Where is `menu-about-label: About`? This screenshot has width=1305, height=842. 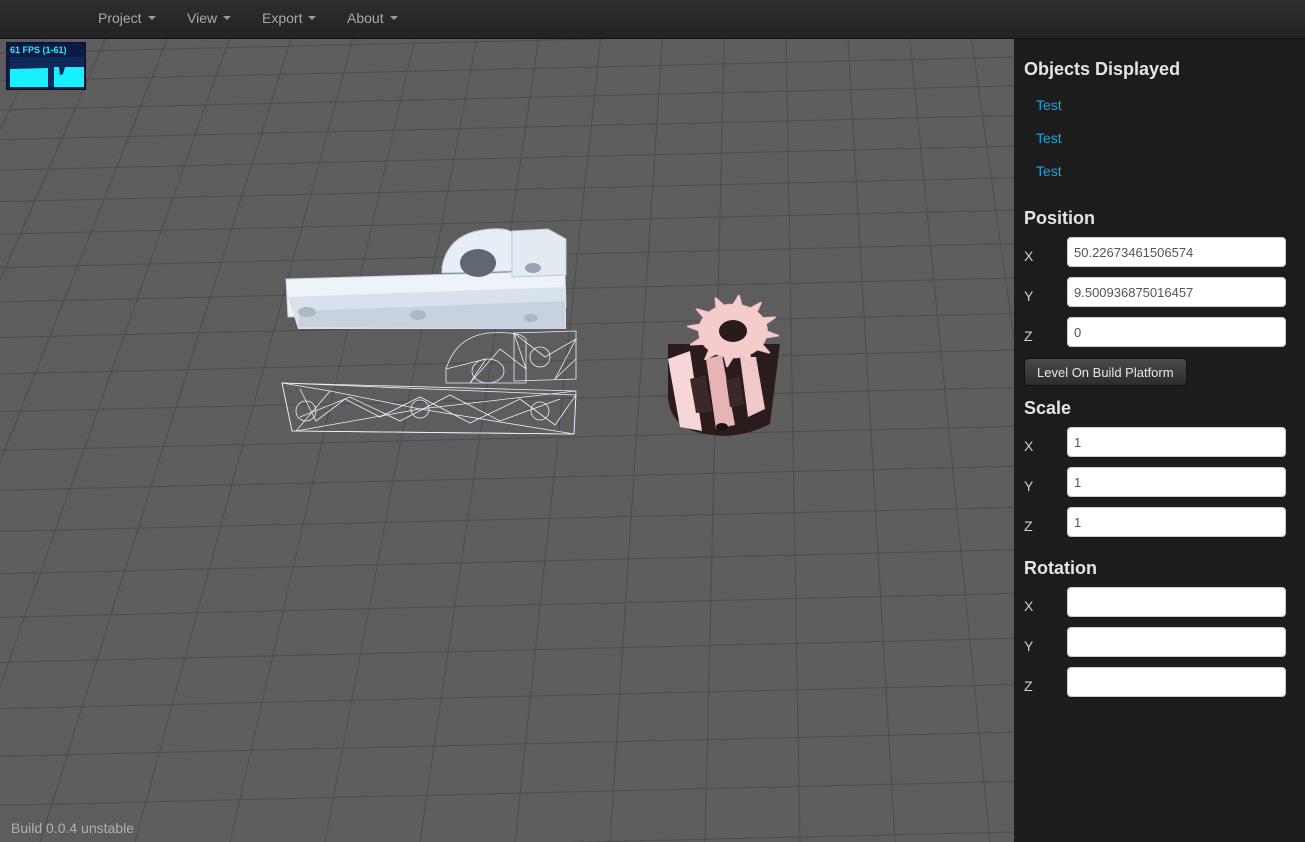
menu-about-label: About is located at coordinates (365, 18).